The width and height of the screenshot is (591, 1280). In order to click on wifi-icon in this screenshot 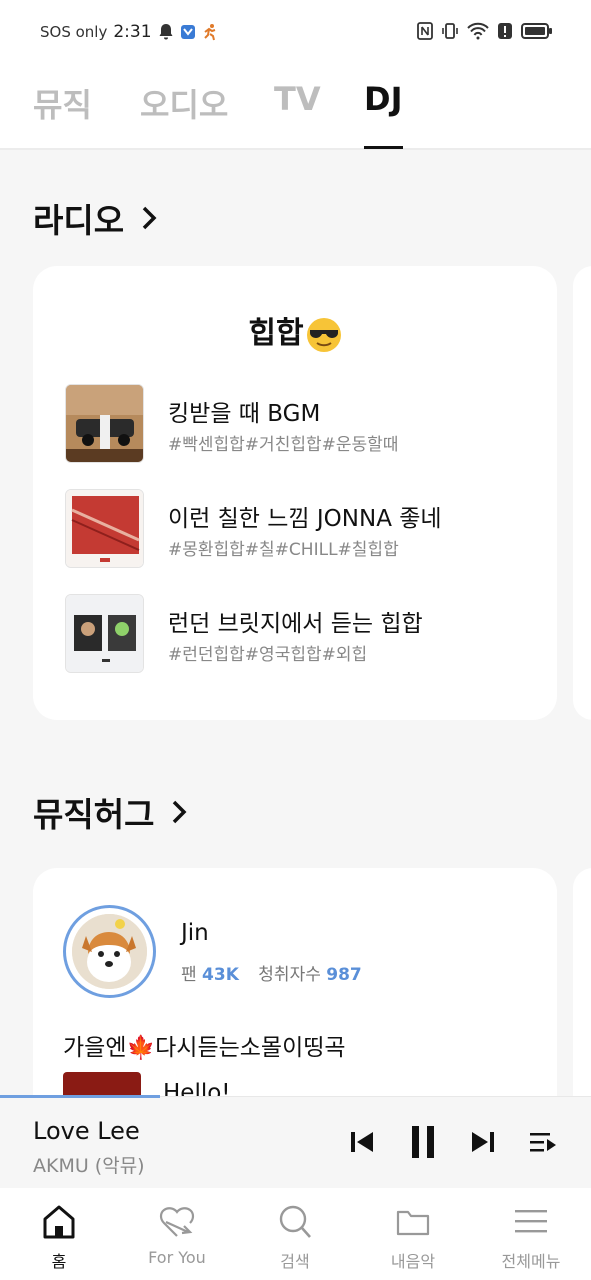, I will do `click(478, 31)`.